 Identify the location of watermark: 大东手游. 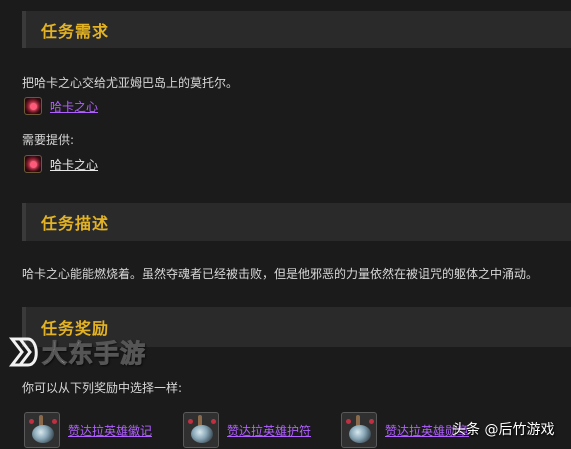
(77, 352).